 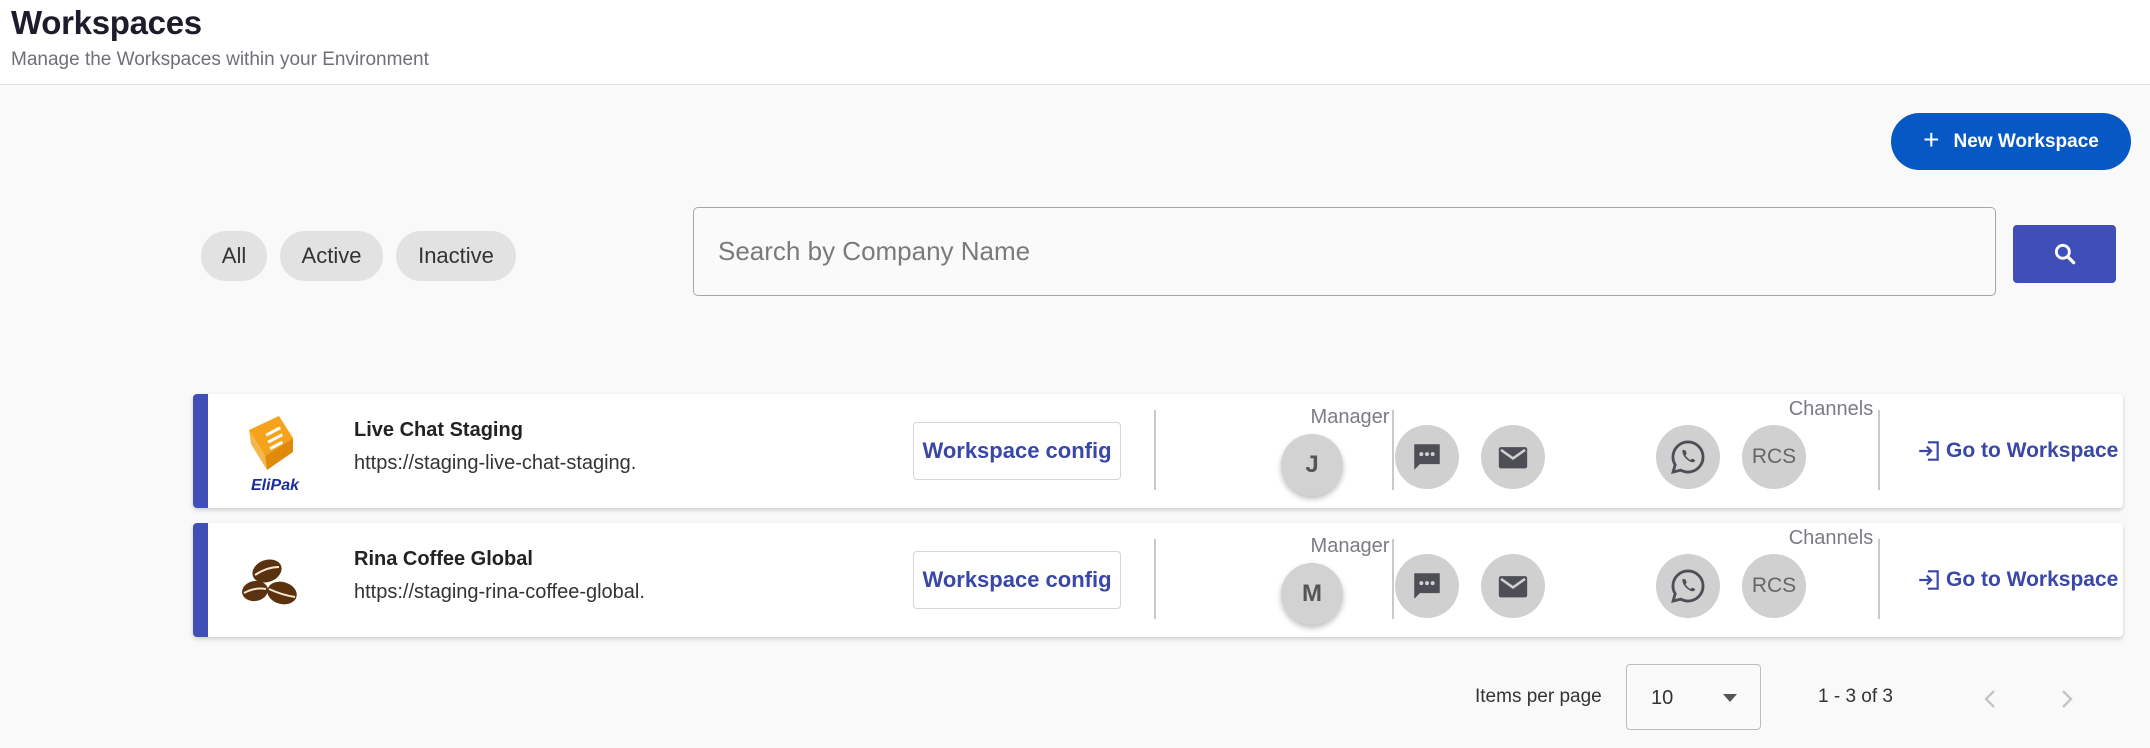 I want to click on coffee-beans-logo, so click(x=275, y=580).